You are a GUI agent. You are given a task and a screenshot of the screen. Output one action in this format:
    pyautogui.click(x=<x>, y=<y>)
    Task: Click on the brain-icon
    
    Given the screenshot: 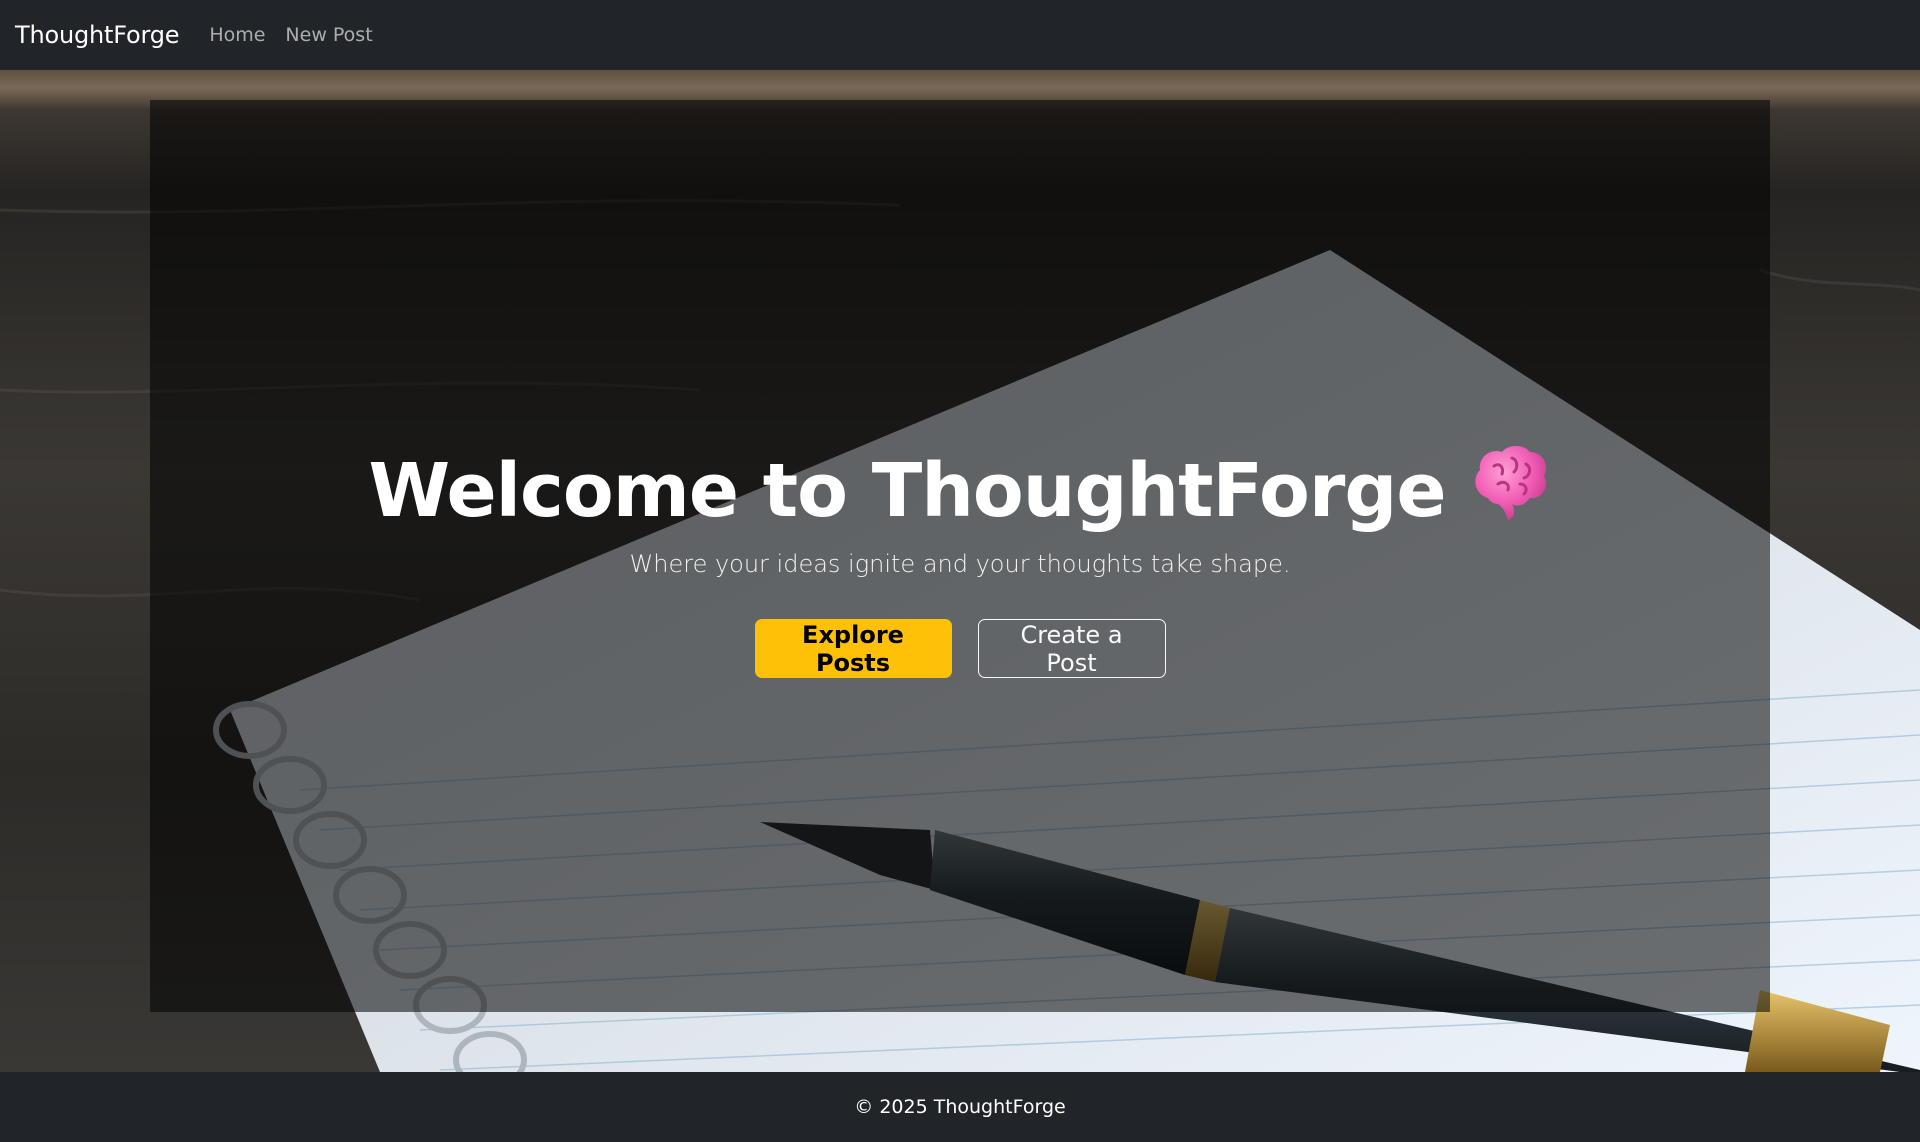 What is the action you would take?
    pyautogui.click(x=1510, y=483)
    